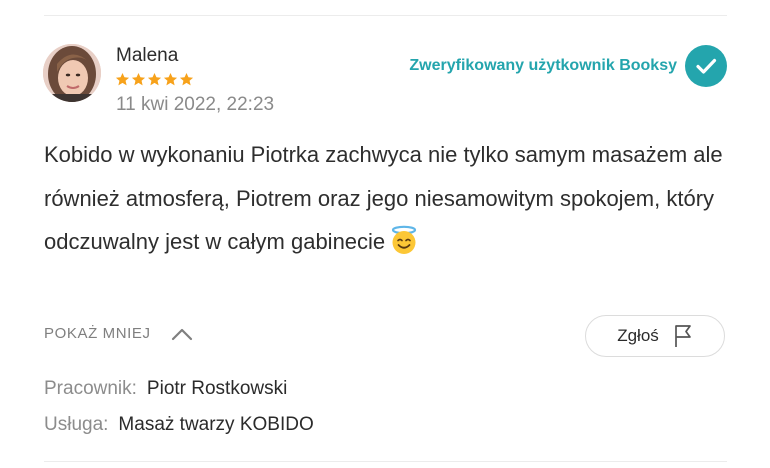 Image resolution: width=770 pixels, height=468 pixels. Describe the element at coordinates (385, 15) in the screenshot. I see `top-divider` at that location.